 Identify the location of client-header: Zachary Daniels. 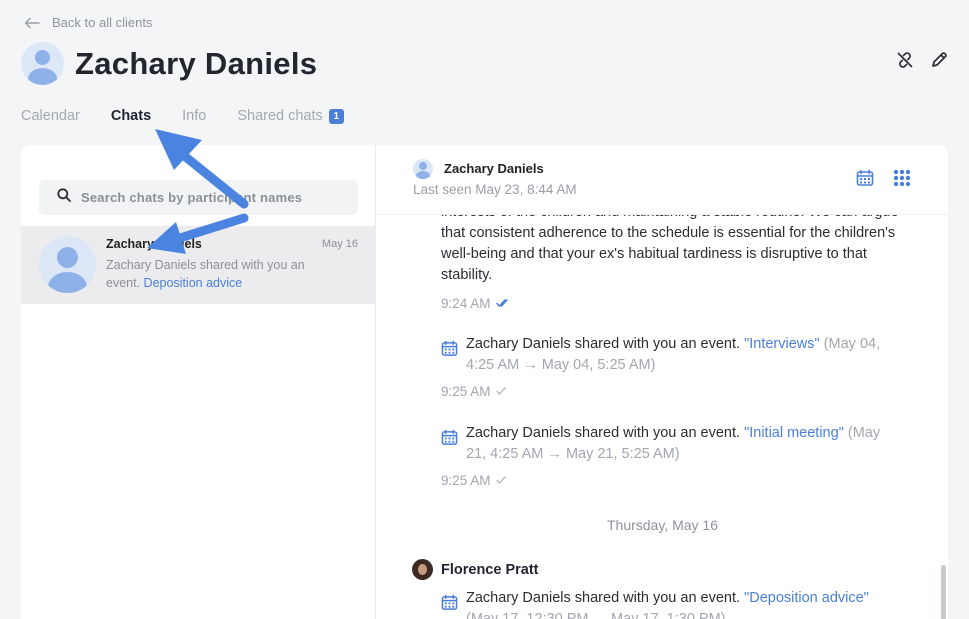
(169, 63).